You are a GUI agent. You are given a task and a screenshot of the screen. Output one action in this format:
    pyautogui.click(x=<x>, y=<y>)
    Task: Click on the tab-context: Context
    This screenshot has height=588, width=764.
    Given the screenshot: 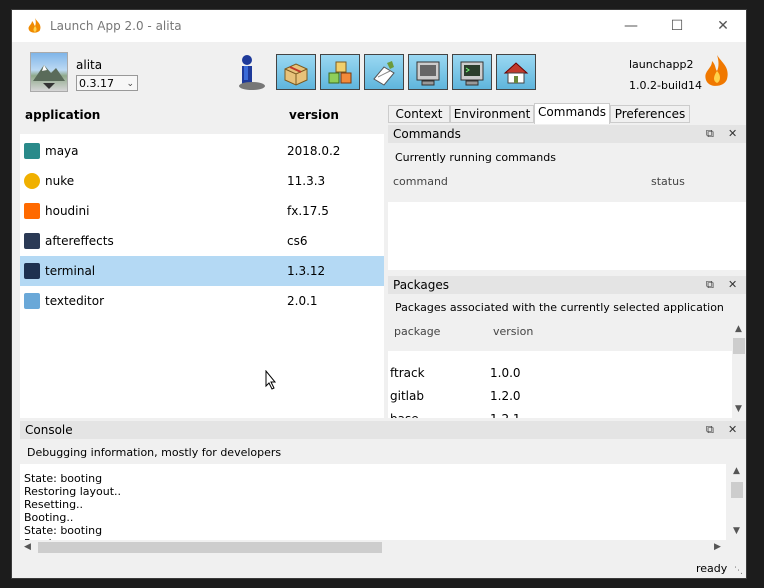 What is the action you would take?
    pyautogui.click(x=419, y=114)
    